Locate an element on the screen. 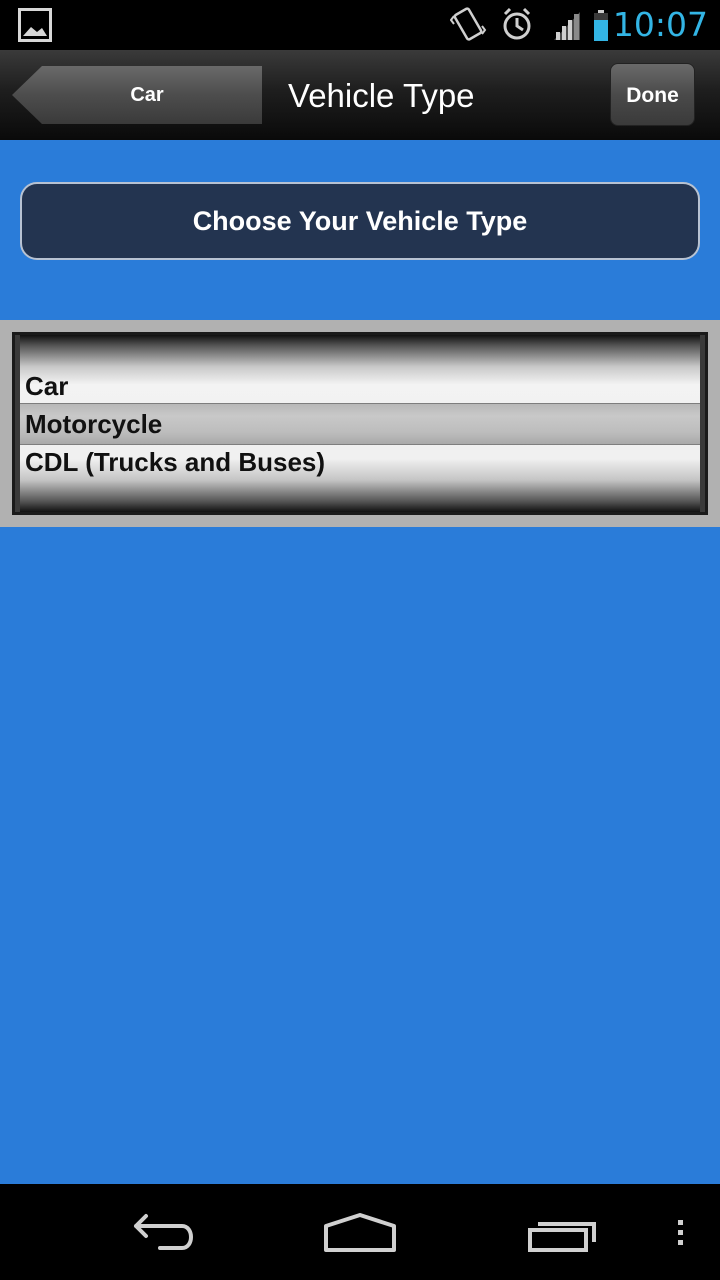  battery-icon is located at coordinates (601, 25).